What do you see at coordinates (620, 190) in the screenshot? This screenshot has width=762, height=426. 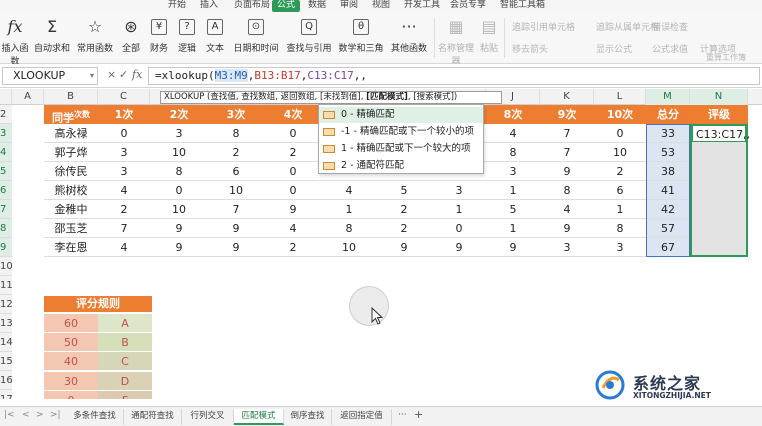 I see `score-cell: 6` at bounding box center [620, 190].